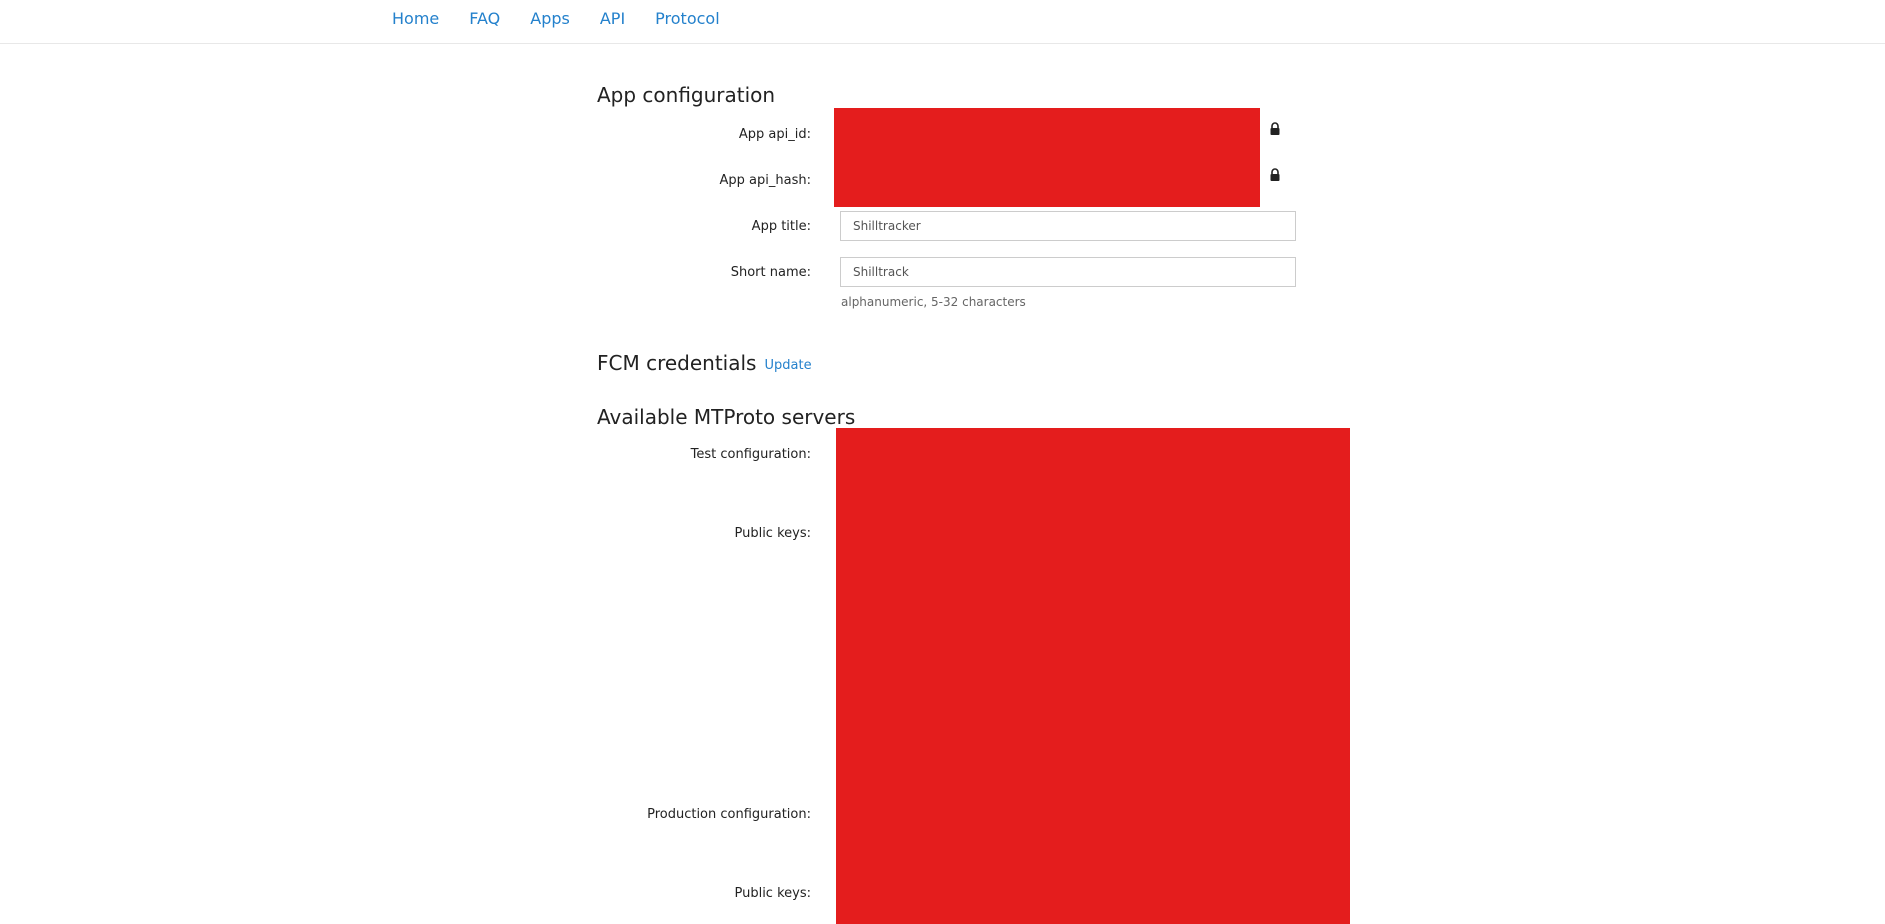  What do you see at coordinates (550, 19) in the screenshot?
I see `nav-apps-link: Apps` at bounding box center [550, 19].